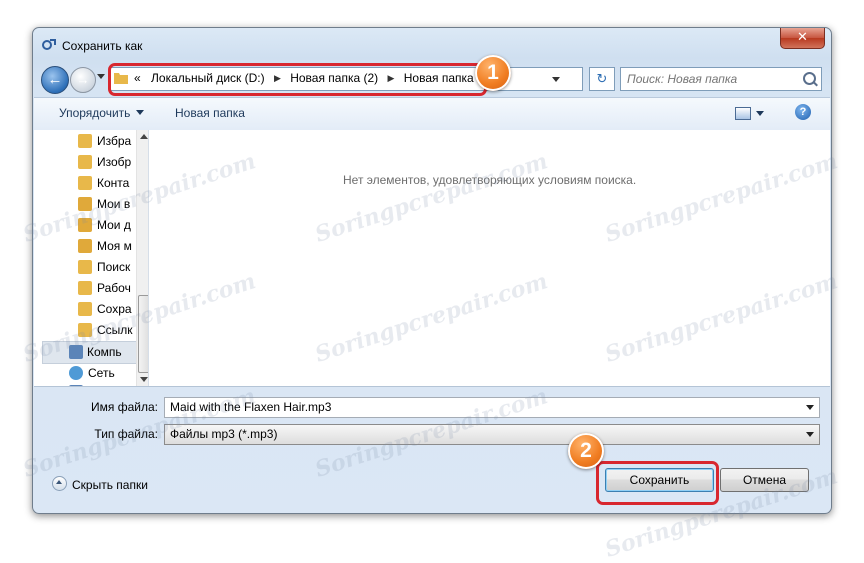 This screenshot has width=864, height=563. I want to click on view-options-dropdown-icon, so click(760, 113).